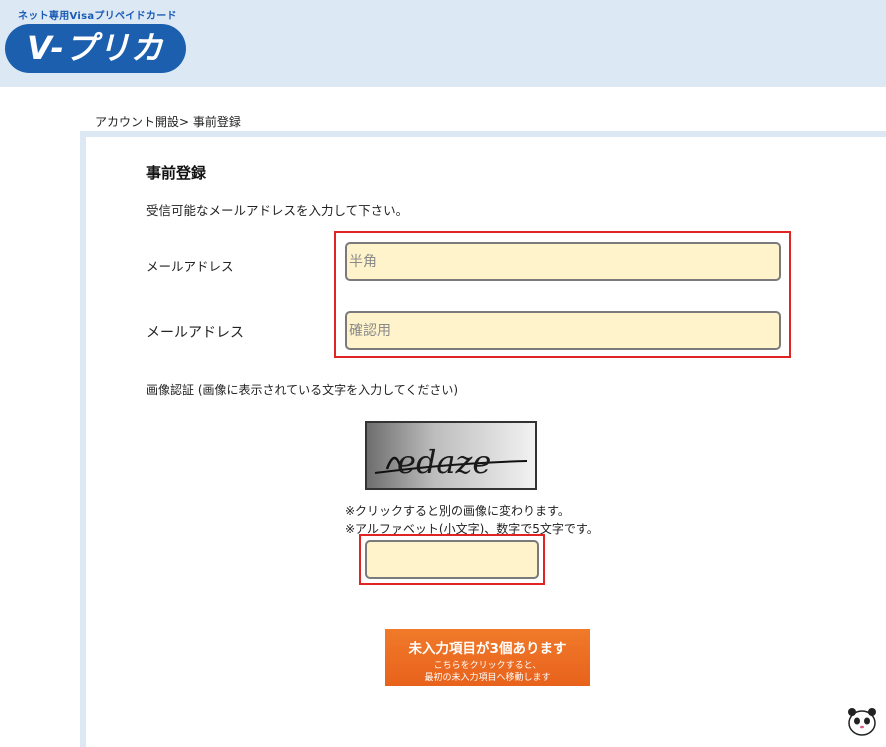 Image resolution: width=886 pixels, height=747 pixels. I want to click on site-header: ネット専用Visaプリペイドカード V-プリカ, so click(443, 43).